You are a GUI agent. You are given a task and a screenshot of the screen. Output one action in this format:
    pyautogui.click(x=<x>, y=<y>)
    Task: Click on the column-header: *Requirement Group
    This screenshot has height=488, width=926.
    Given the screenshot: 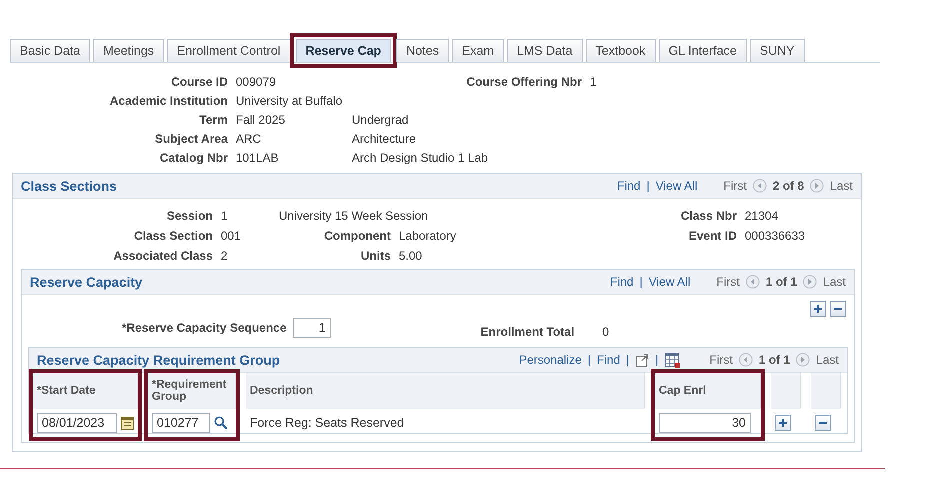 What is the action you would take?
    pyautogui.click(x=192, y=391)
    